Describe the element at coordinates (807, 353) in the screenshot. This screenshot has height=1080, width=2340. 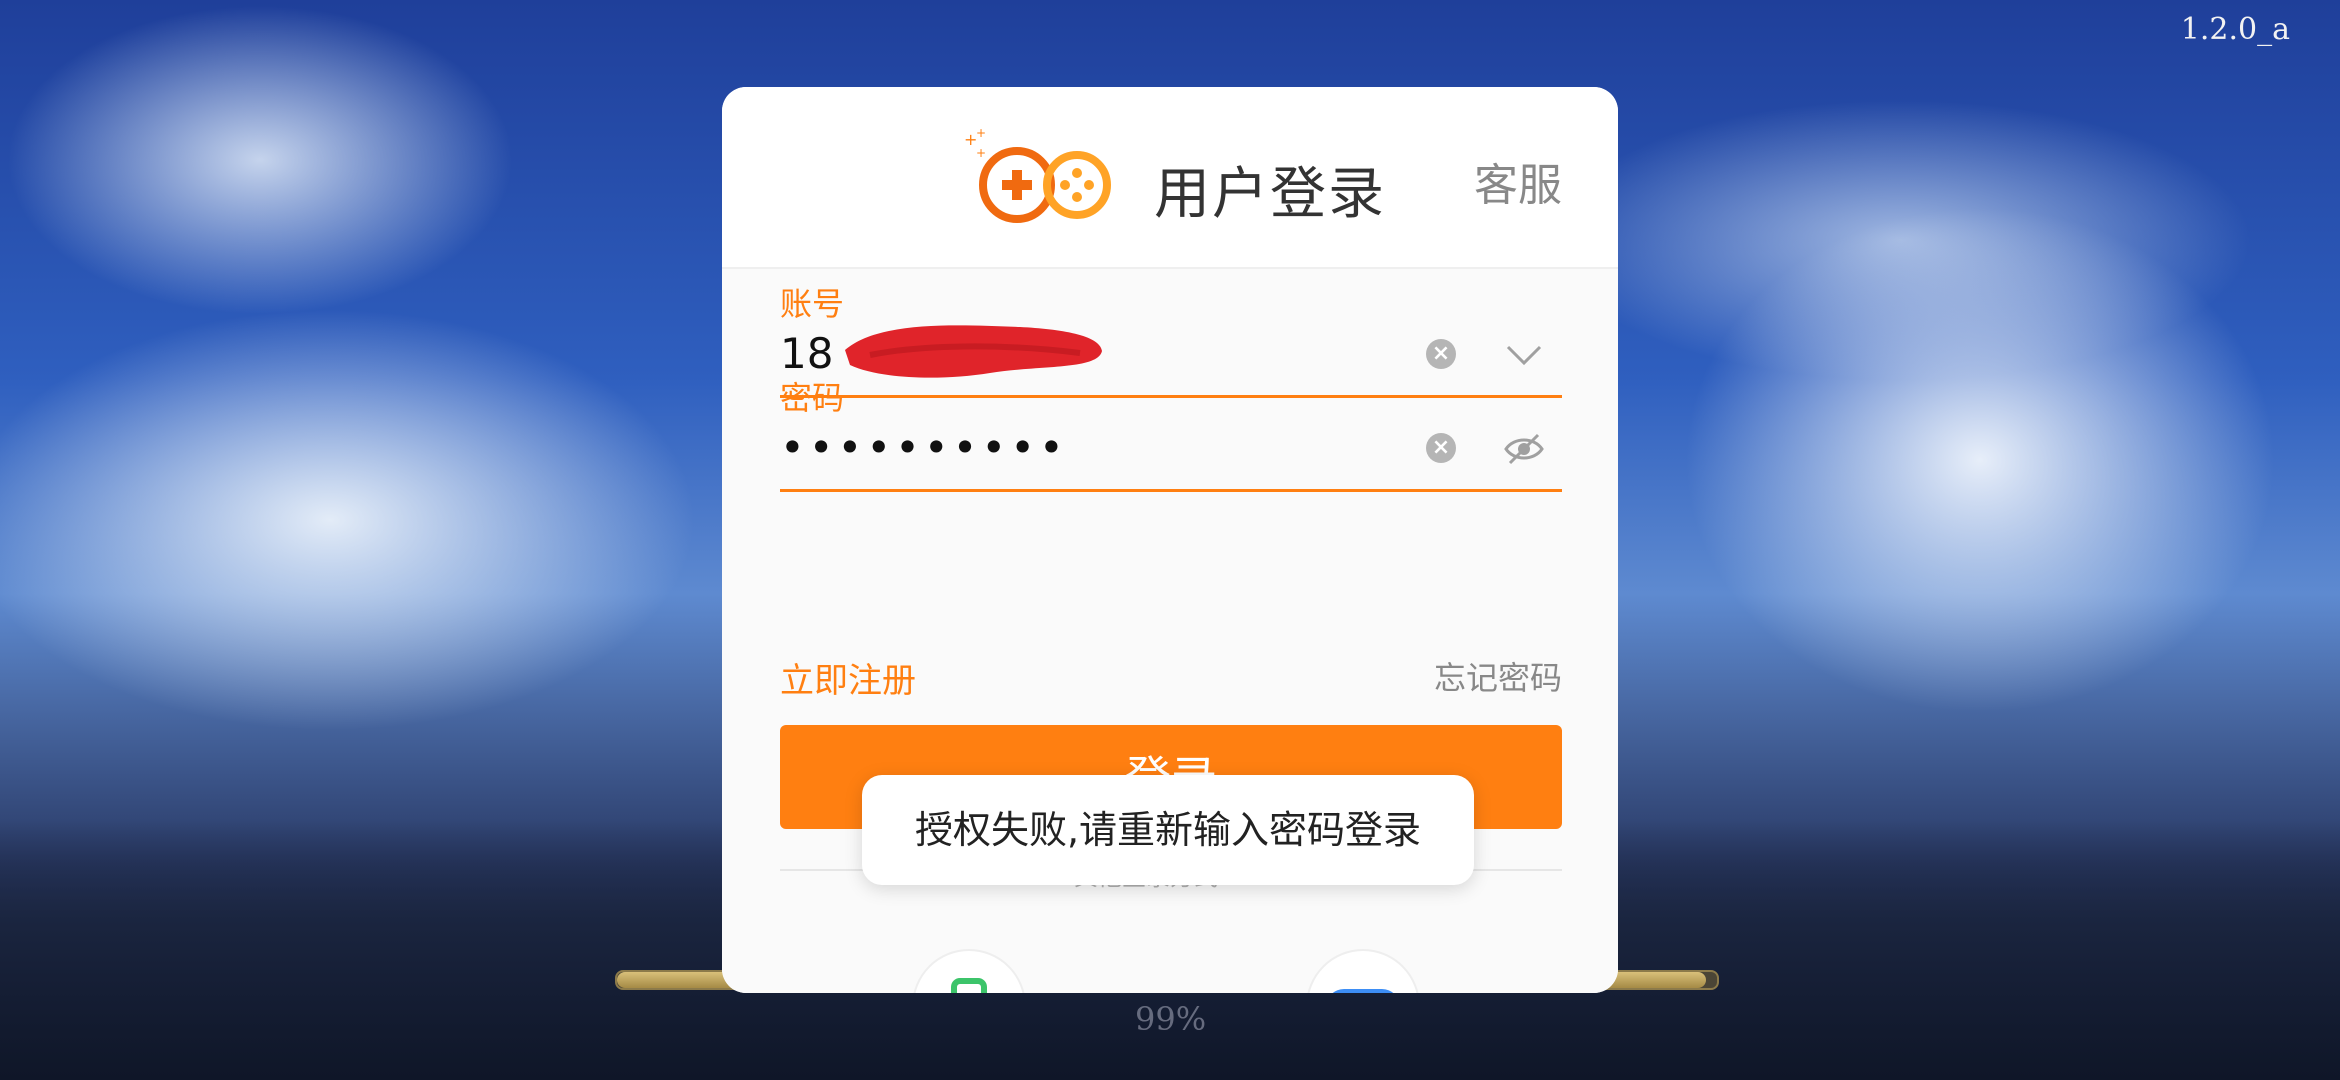
I see `account-value: 18` at that location.